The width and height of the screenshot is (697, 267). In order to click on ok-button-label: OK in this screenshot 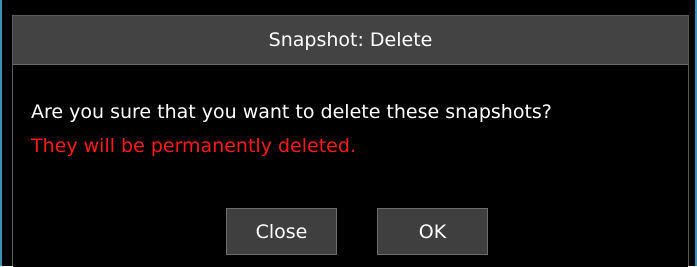, I will do `click(432, 231)`.